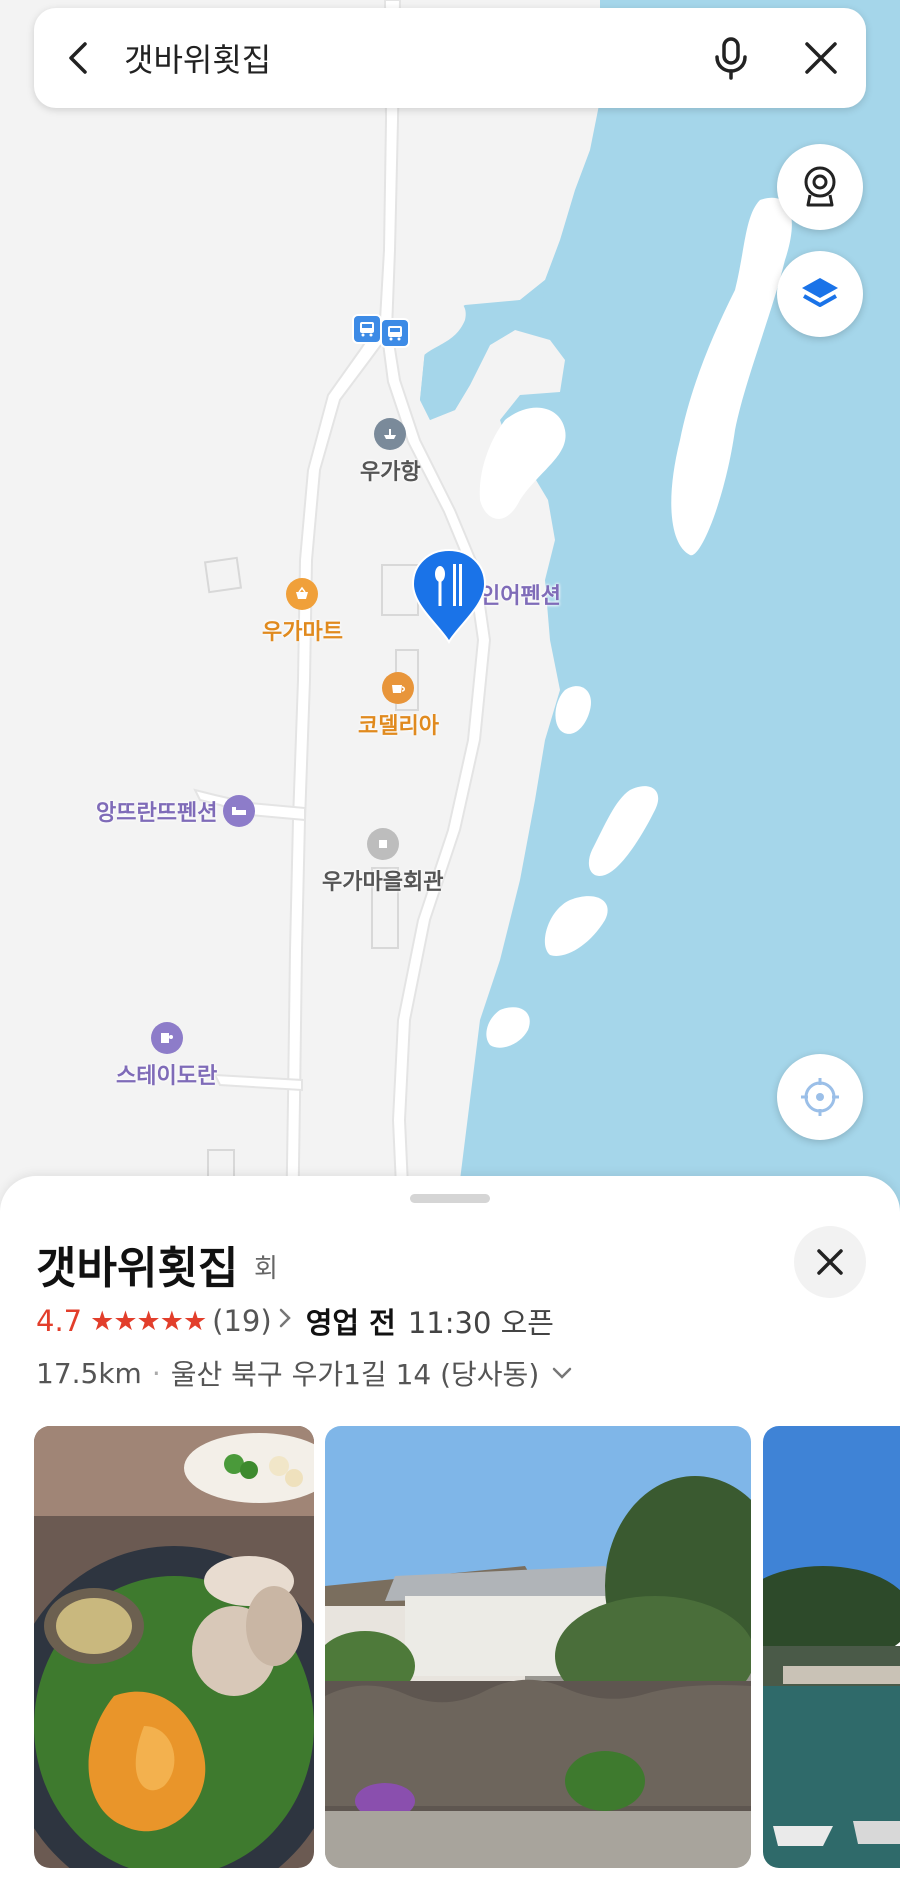  What do you see at coordinates (350, 1323) in the screenshot?
I see `business-status: 영업 전` at bounding box center [350, 1323].